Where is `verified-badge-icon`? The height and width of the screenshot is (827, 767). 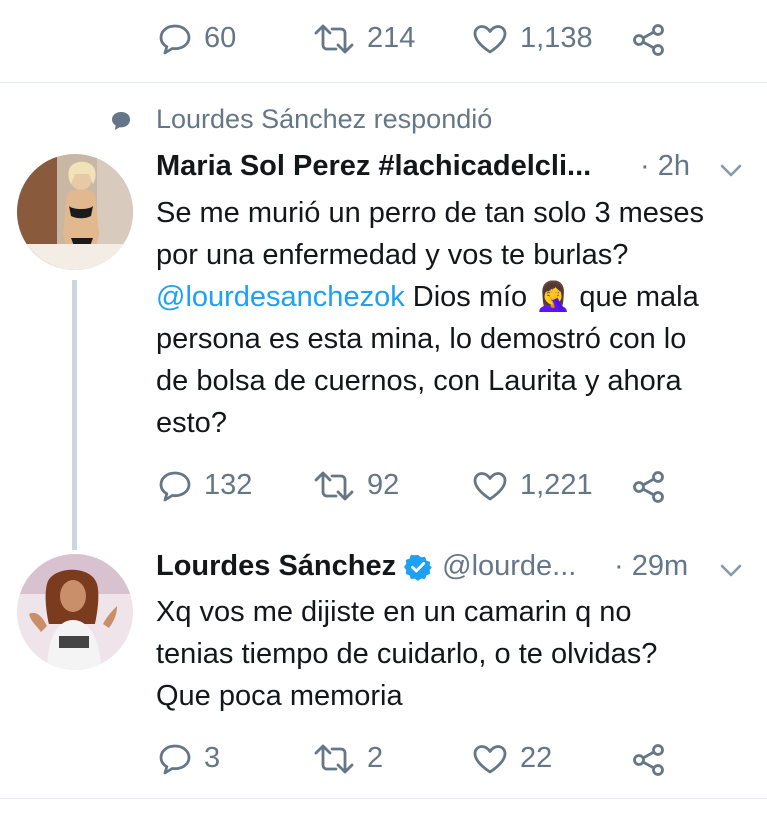
verified-badge-icon is located at coordinates (418, 567).